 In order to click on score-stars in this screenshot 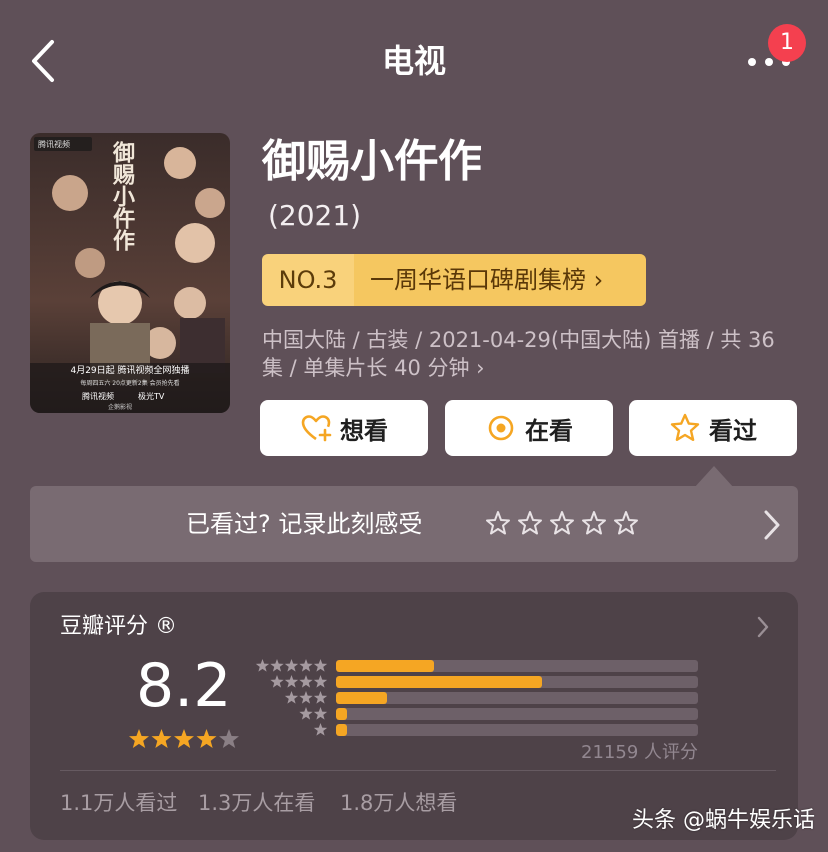, I will do `click(184, 738)`.